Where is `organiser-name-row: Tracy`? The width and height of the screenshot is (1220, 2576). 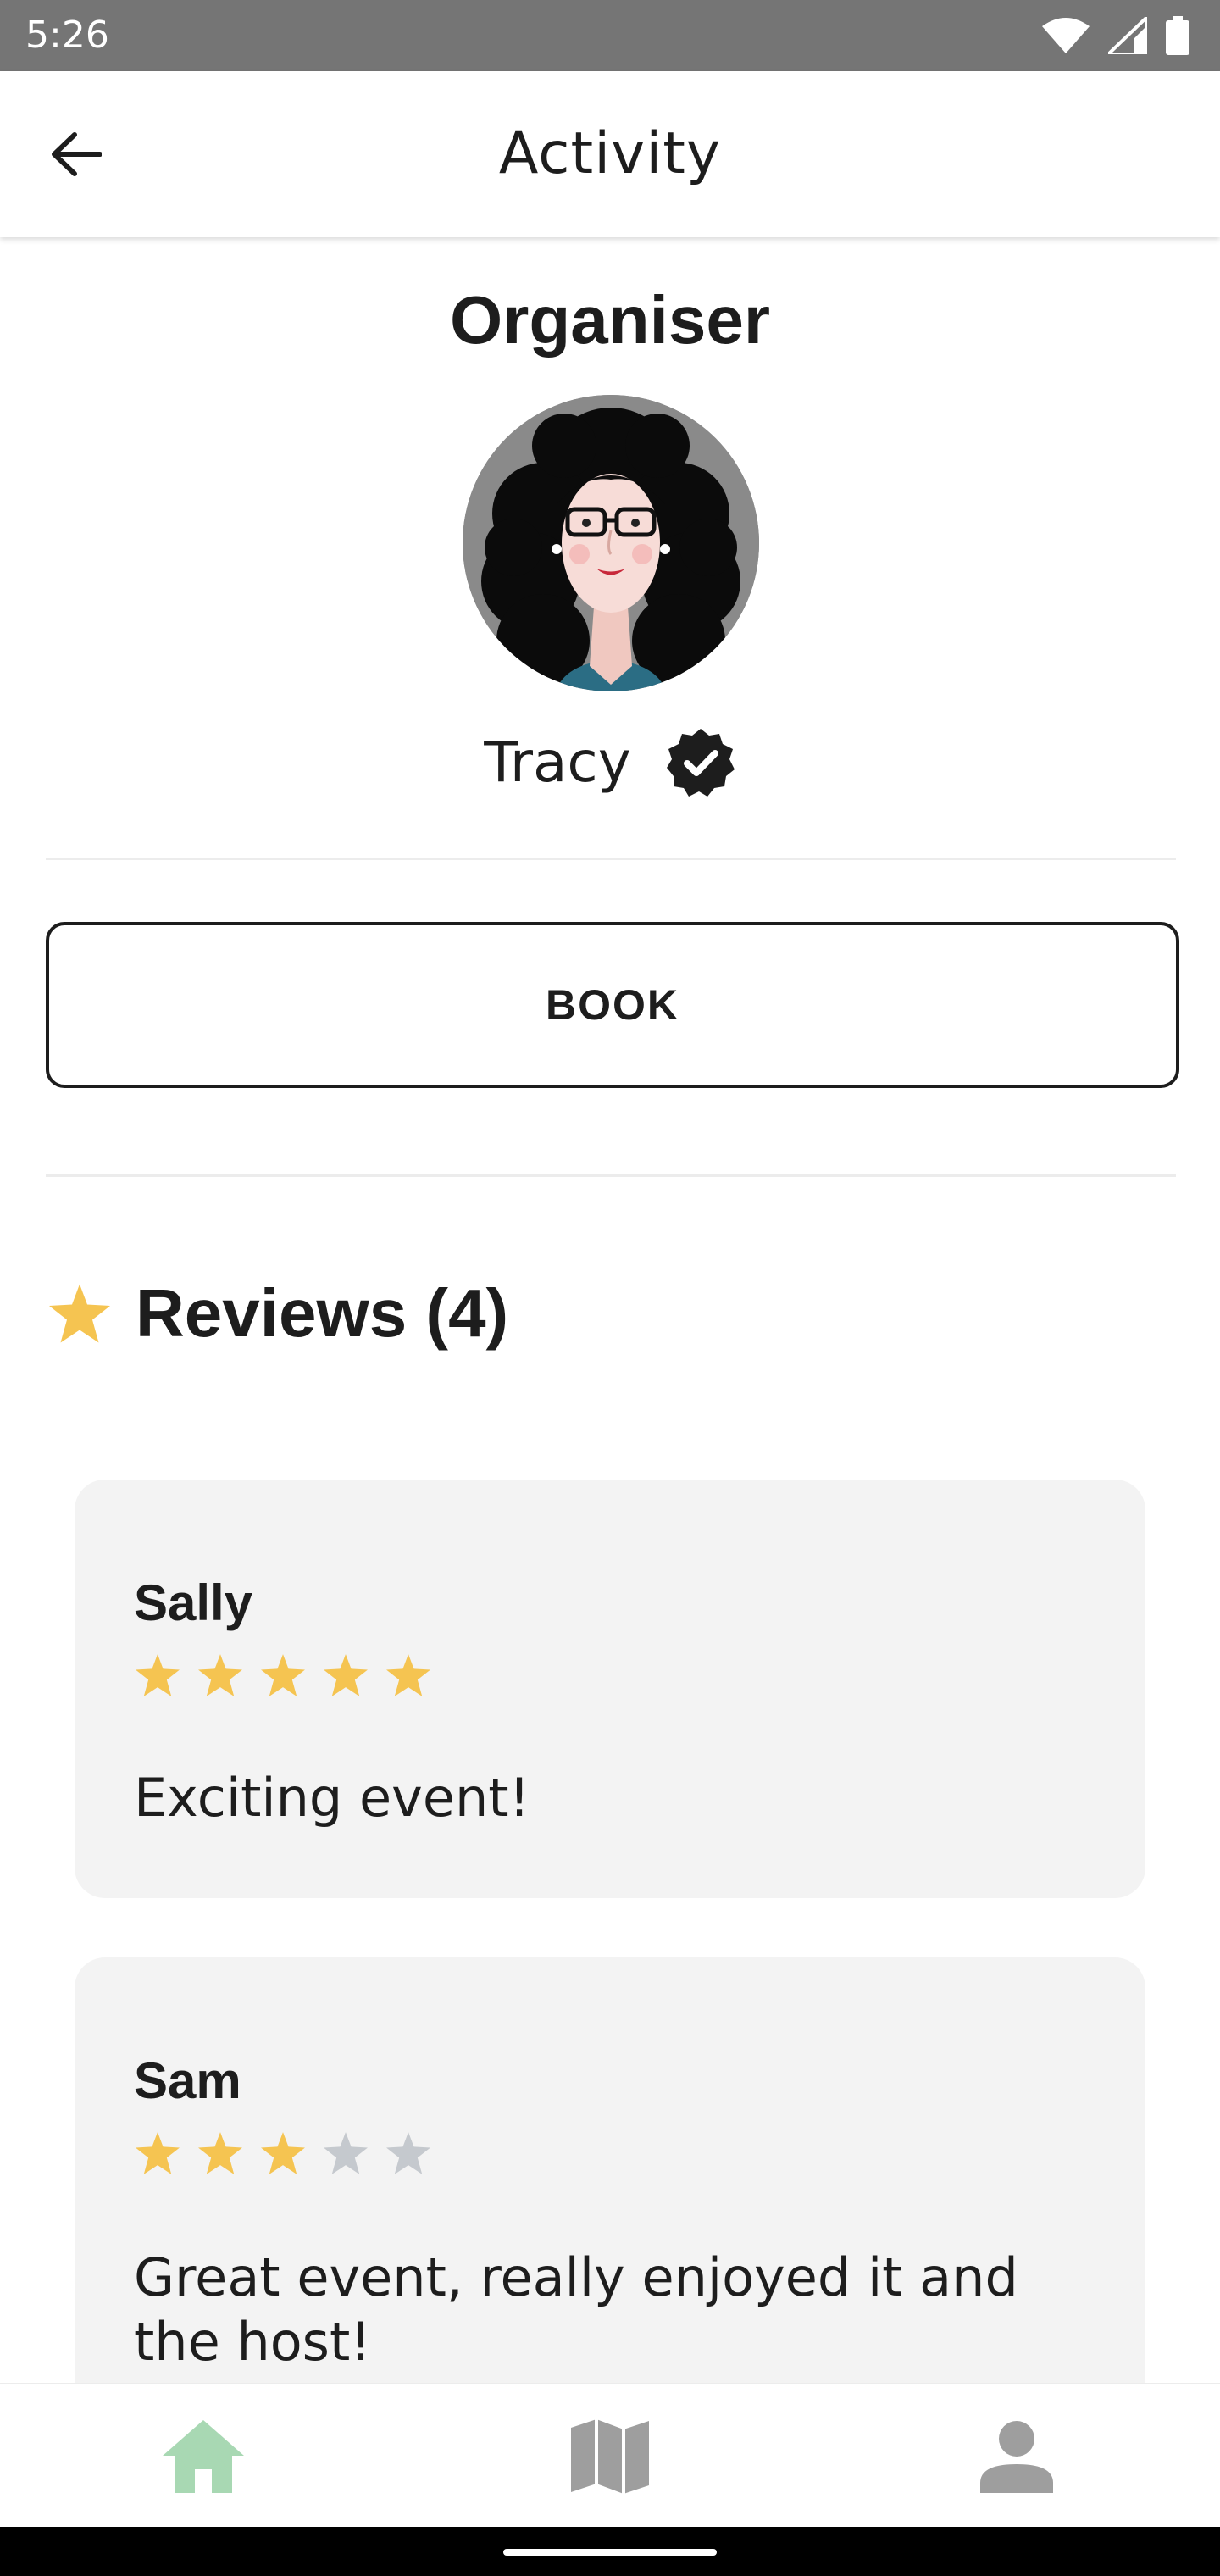
organiser-name-row: Tracy is located at coordinates (610, 762).